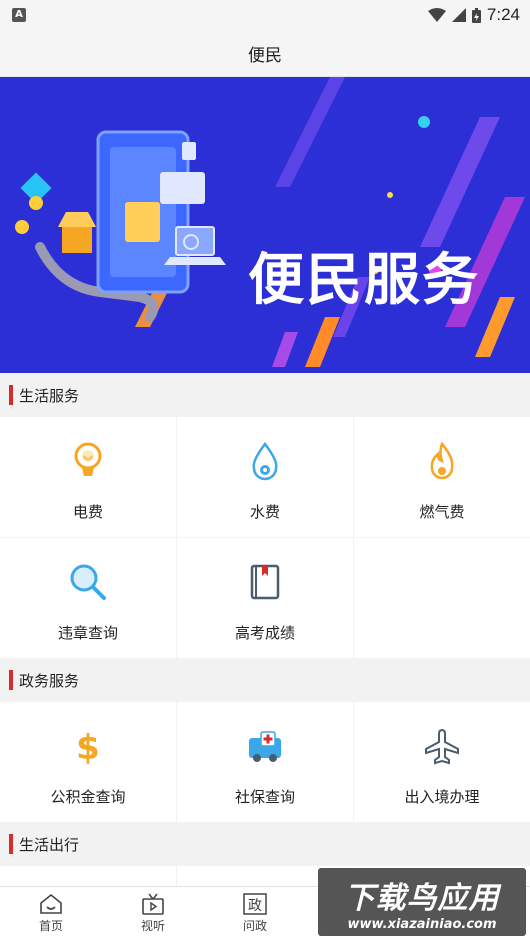  What do you see at coordinates (49, 395) in the screenshot?
I see `section-title: 生活服务` at bounding box center [49, 395].